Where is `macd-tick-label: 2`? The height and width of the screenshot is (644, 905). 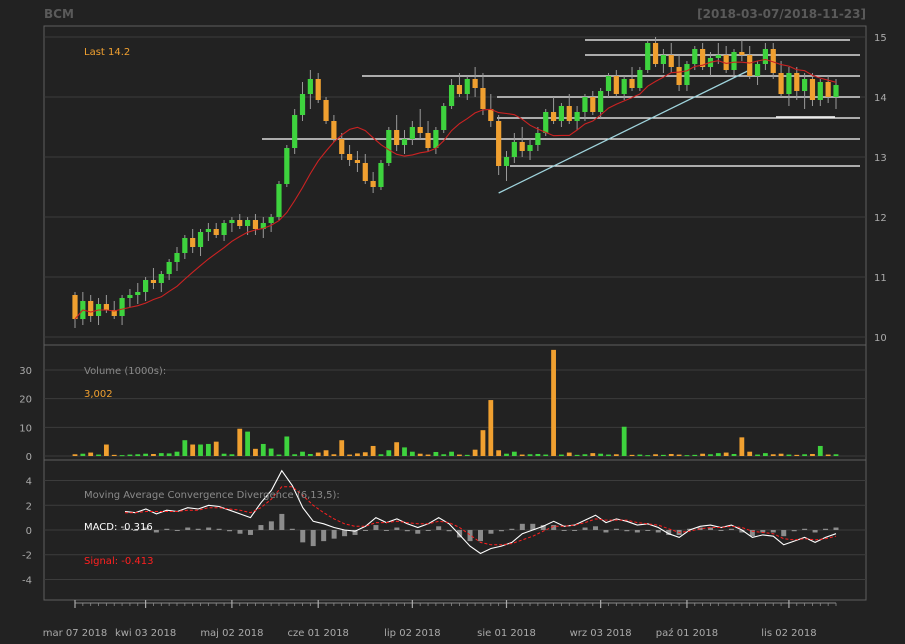
macd-tick-label: 2 is located at coordinates (29, 506).